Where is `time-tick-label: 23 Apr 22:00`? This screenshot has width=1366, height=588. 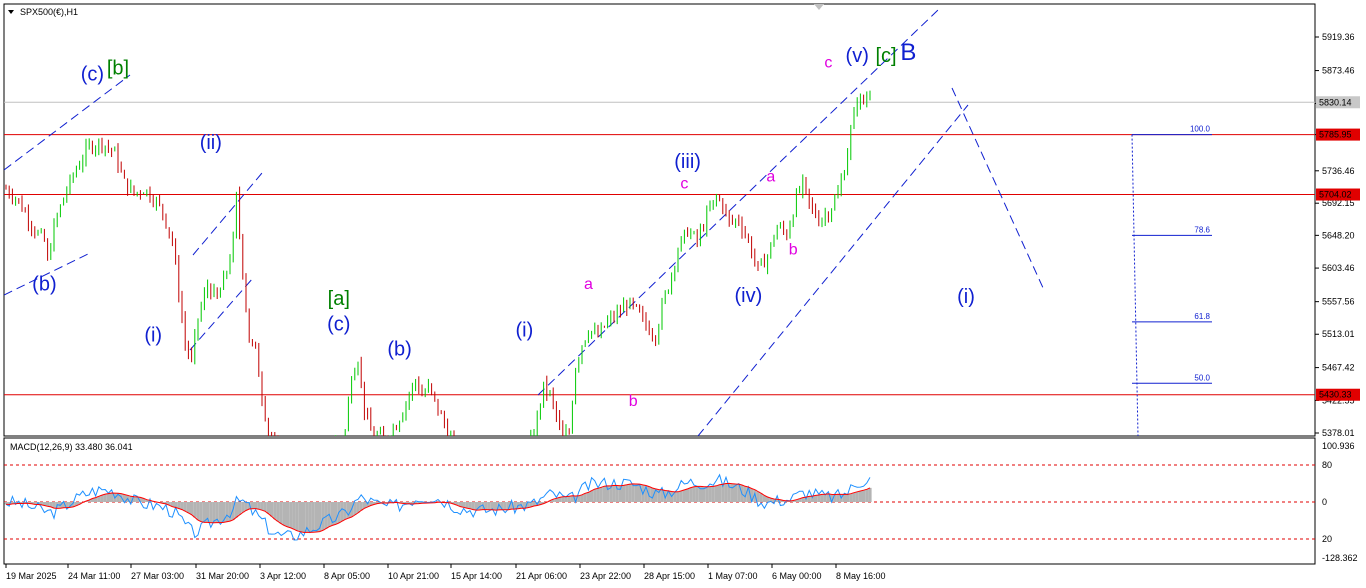 time-tick-label: 23 Apr 22:00 is located at coordinates (605, 576).